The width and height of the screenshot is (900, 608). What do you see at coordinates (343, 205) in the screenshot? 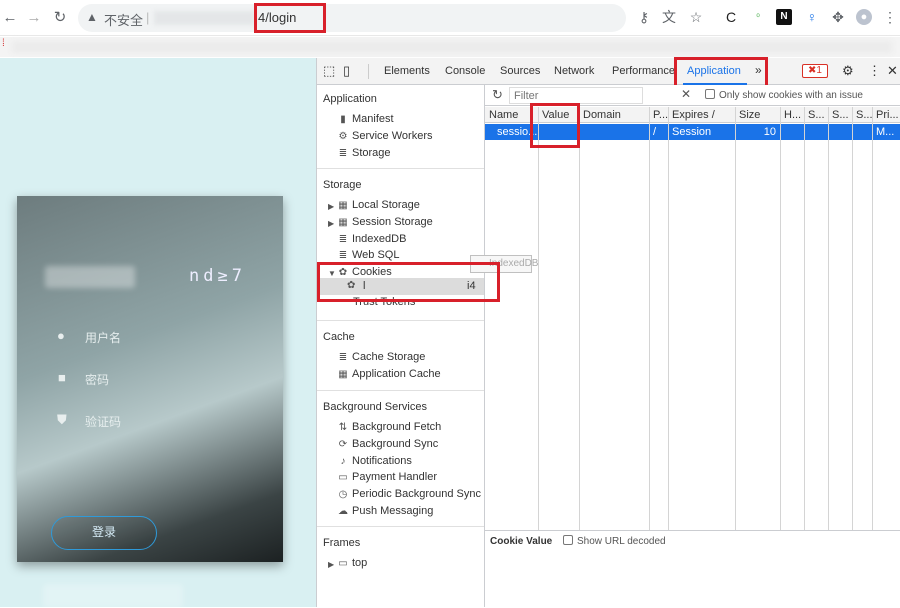
I see `grid-icon: ▦` at bounding box center [343, 205].